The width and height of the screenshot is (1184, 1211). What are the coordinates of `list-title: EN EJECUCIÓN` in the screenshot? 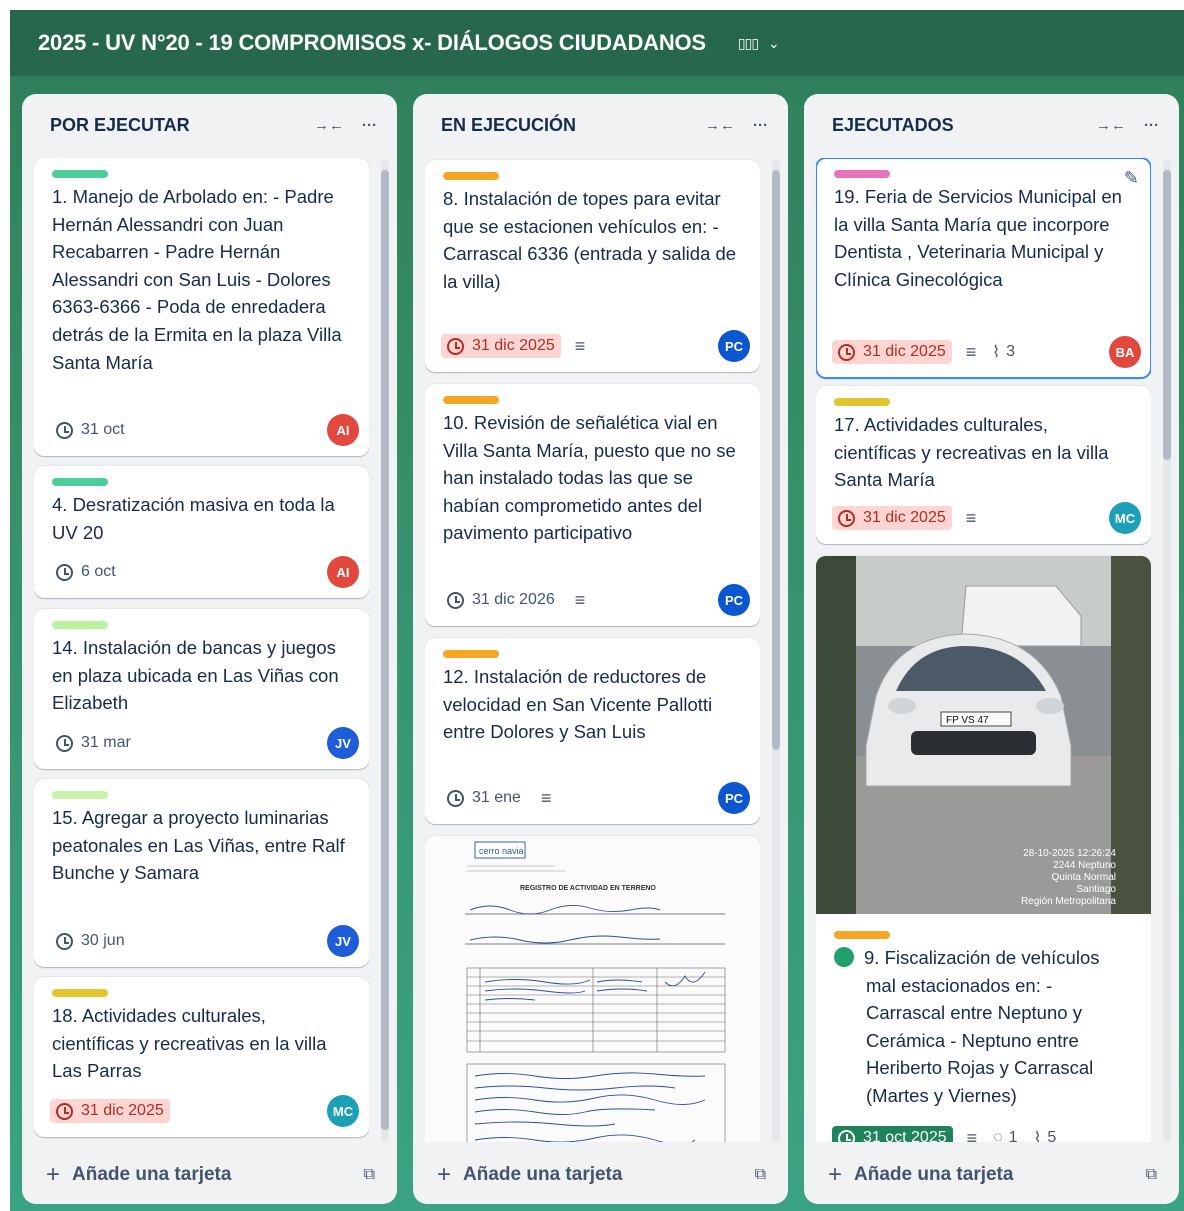 It's located at (564, 125).